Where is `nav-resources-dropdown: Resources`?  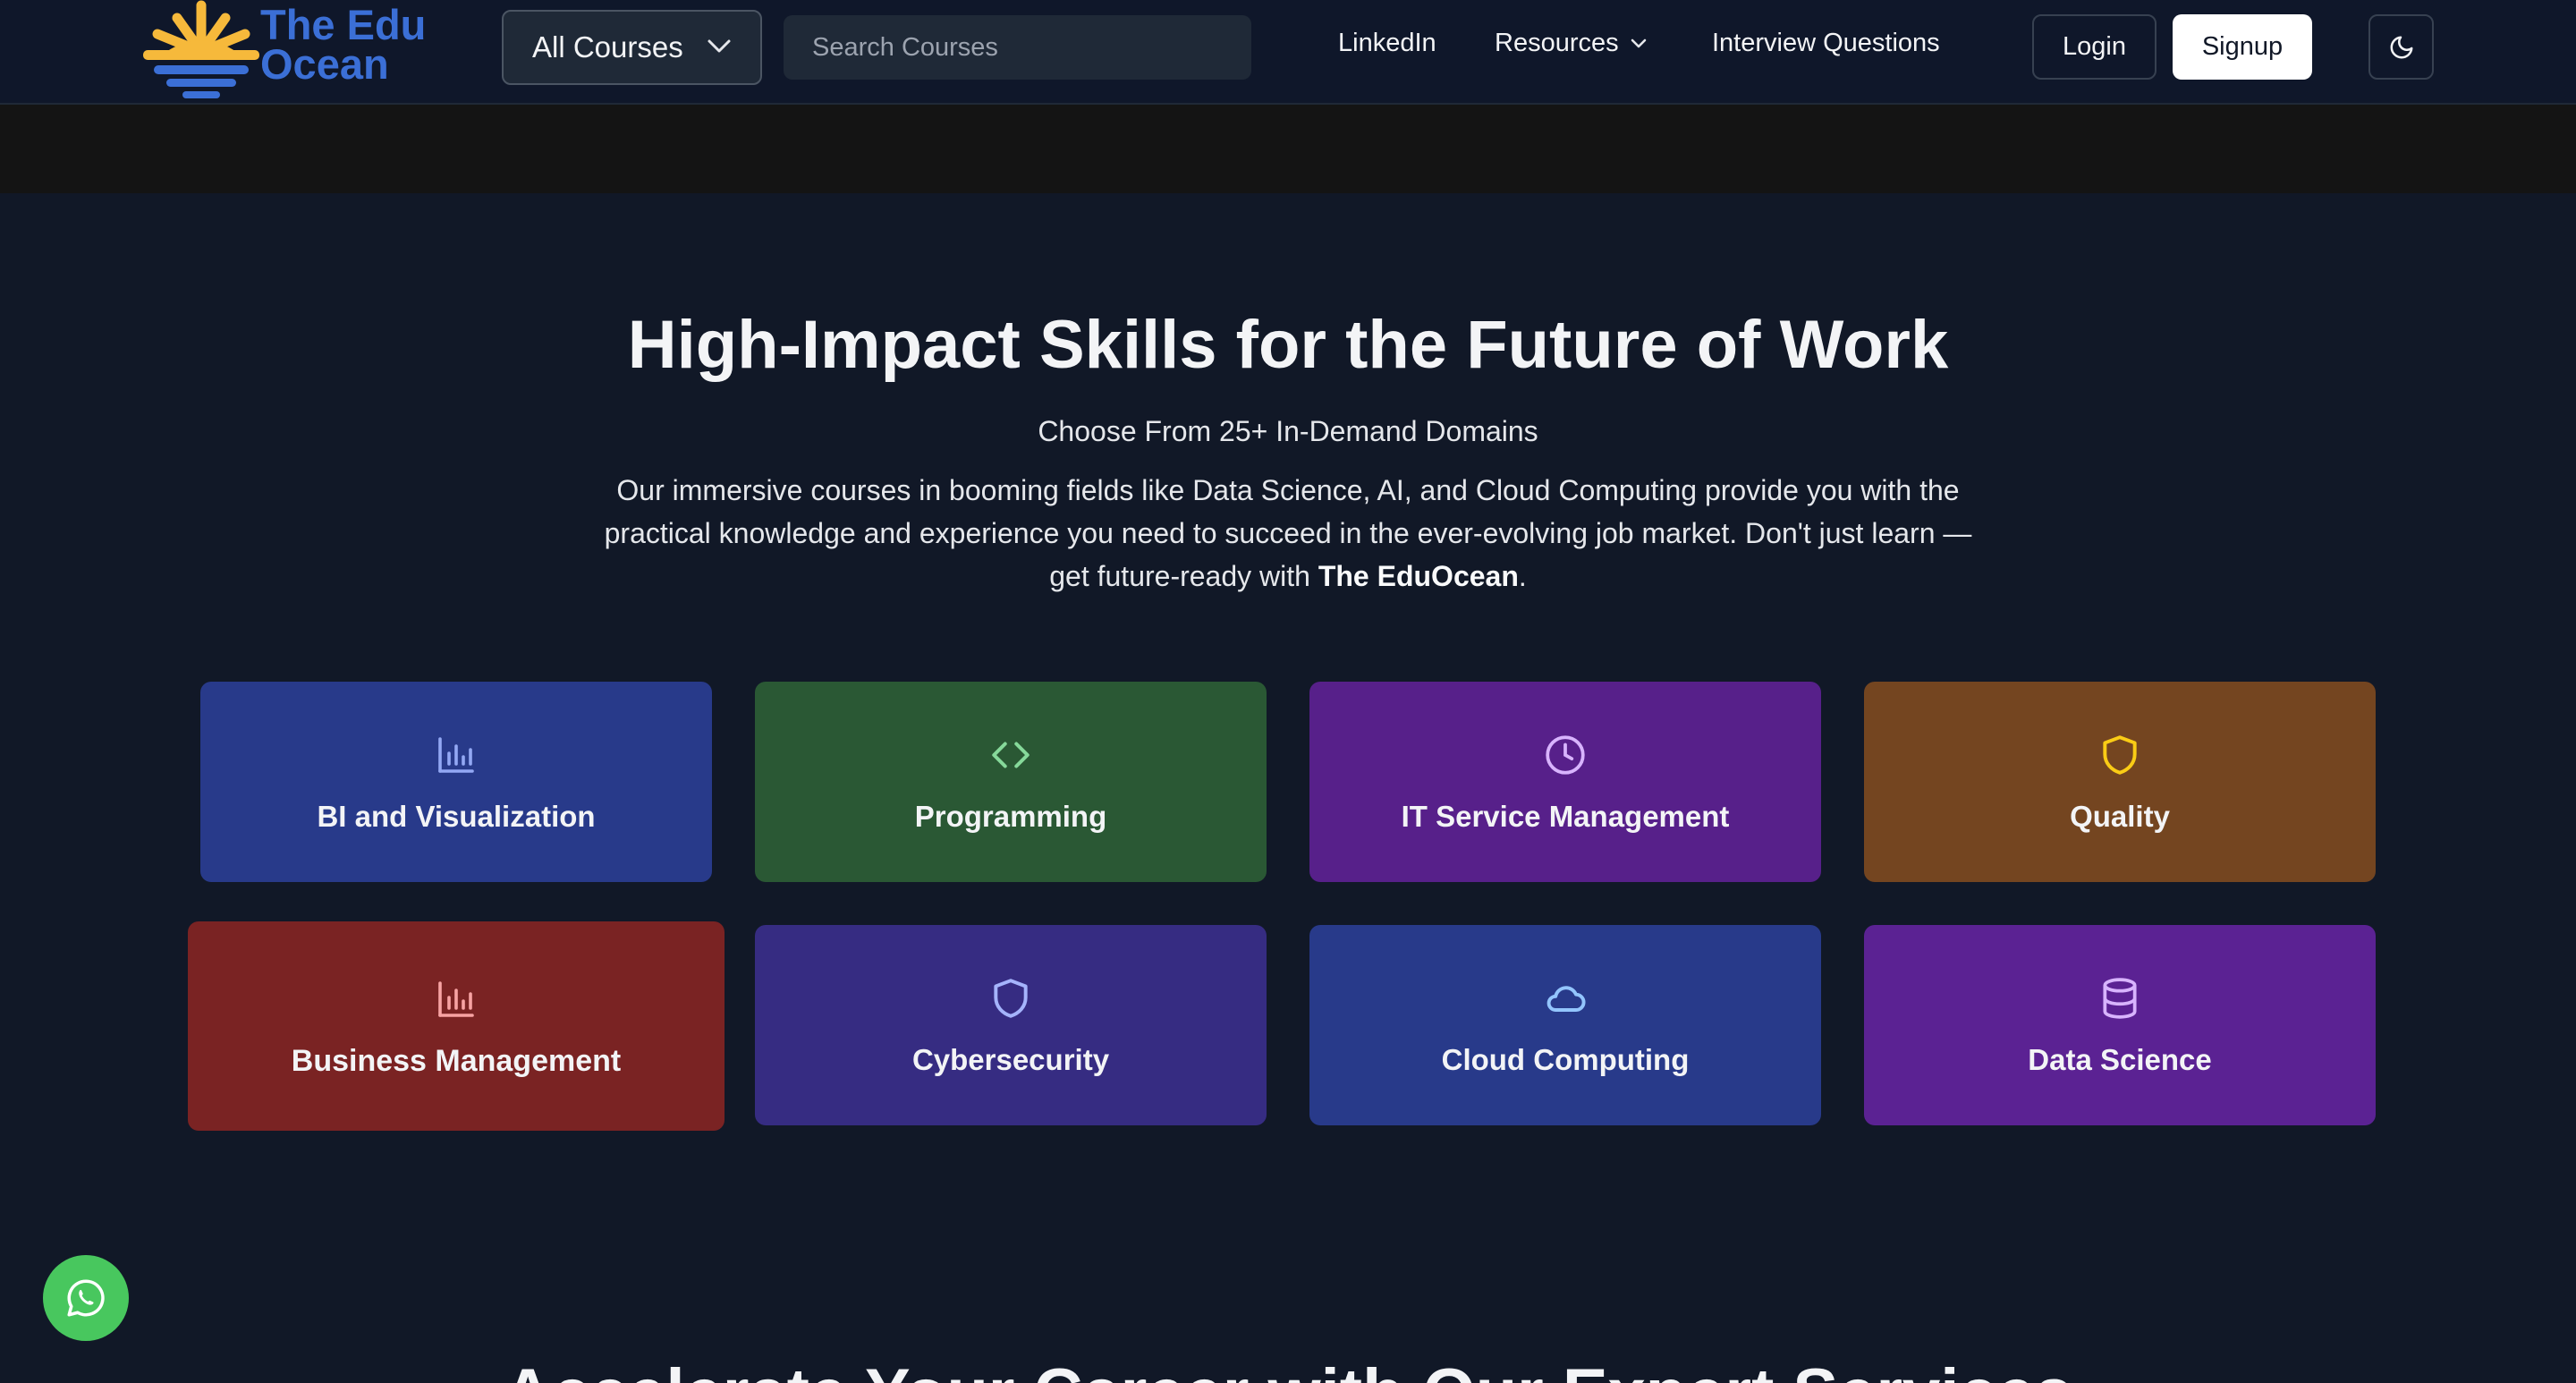 nav-resources-dropdown: Resources is located at coordinates (1571, 43).